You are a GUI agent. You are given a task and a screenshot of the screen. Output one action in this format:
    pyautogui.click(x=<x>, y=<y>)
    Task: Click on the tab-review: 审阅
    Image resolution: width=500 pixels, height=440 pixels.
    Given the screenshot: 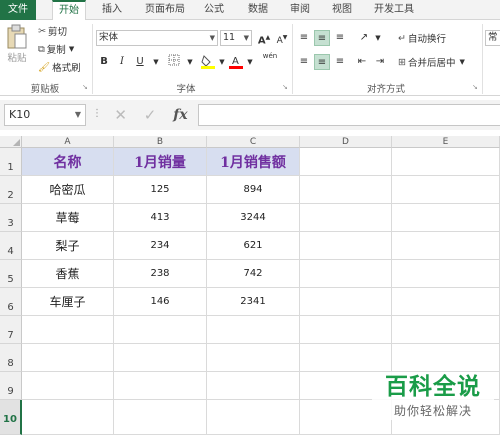 What is the action you would take?
    pyautogui.click(x=300, y=10)
    